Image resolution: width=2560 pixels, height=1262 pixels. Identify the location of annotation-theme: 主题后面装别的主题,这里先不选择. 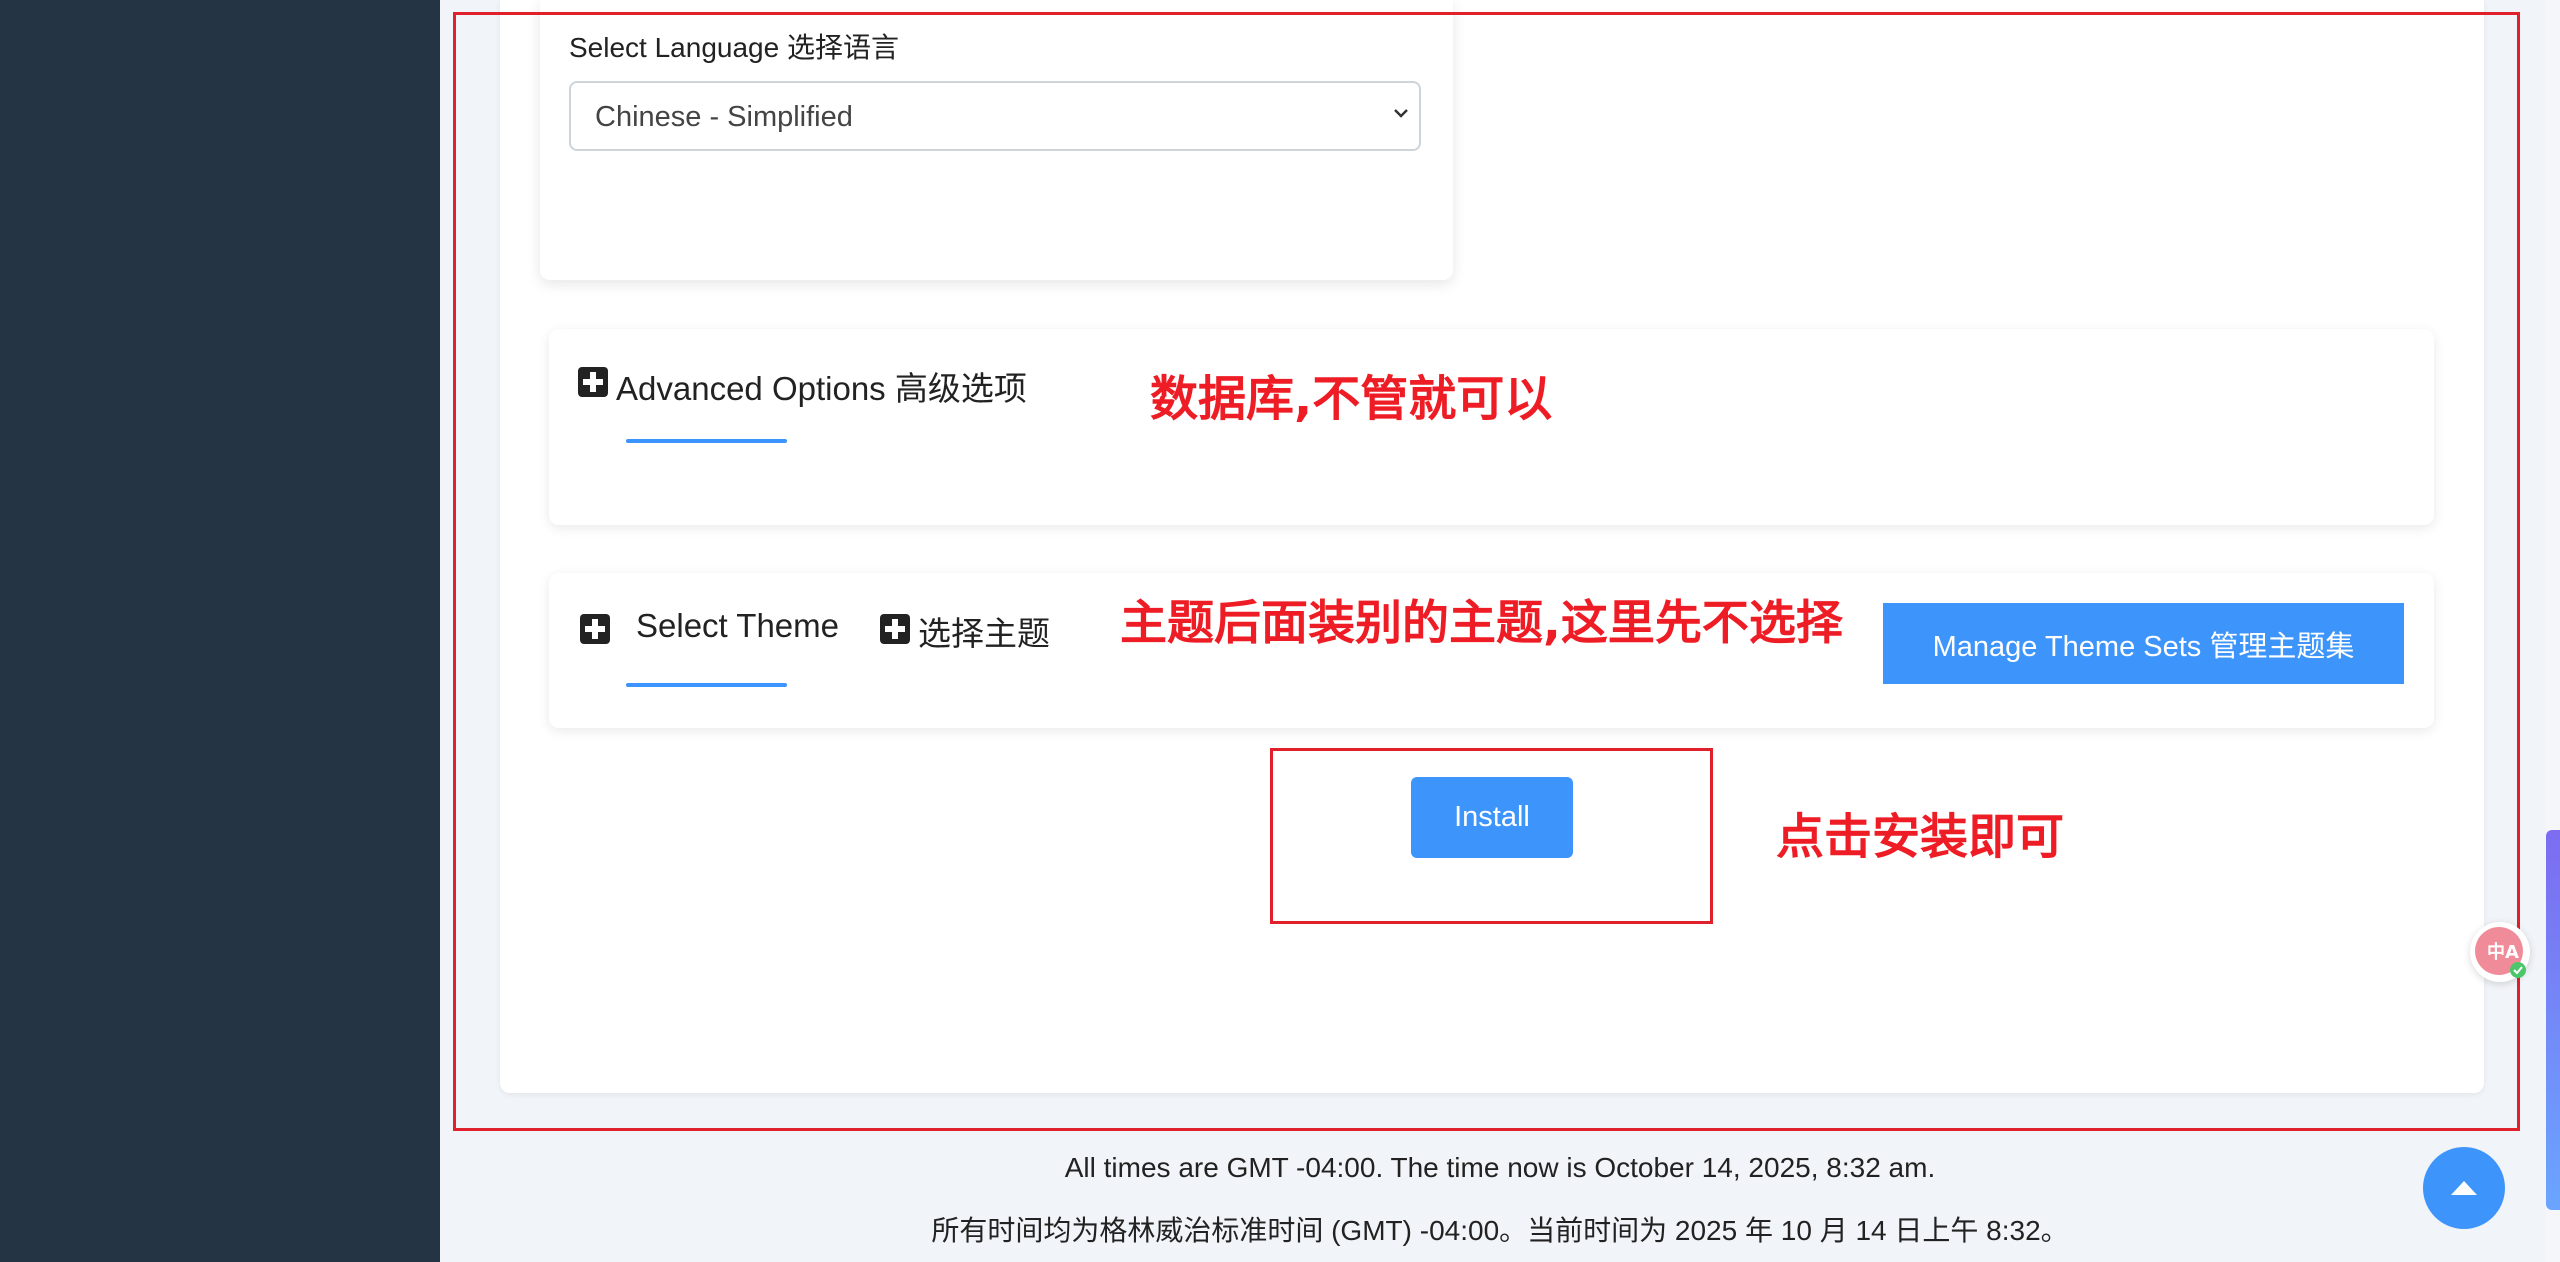
(1481, 623).